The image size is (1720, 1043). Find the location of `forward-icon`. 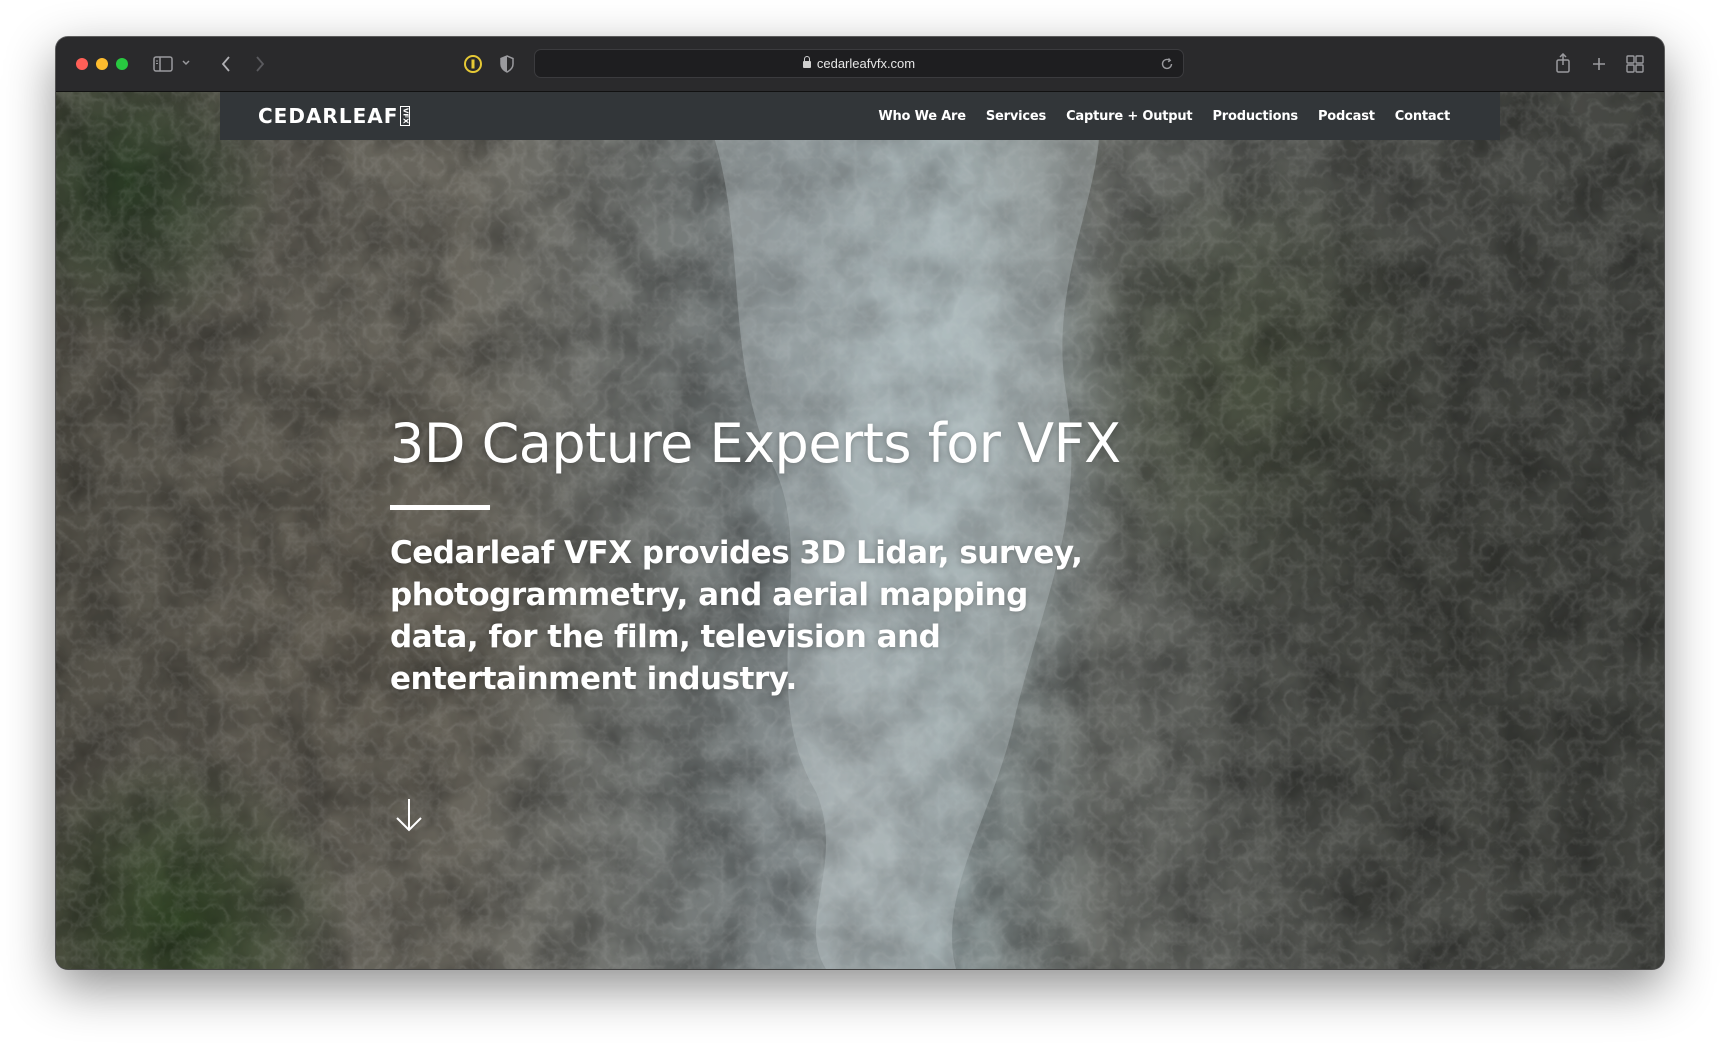

forward-icon is located at coordinates (260, 64).